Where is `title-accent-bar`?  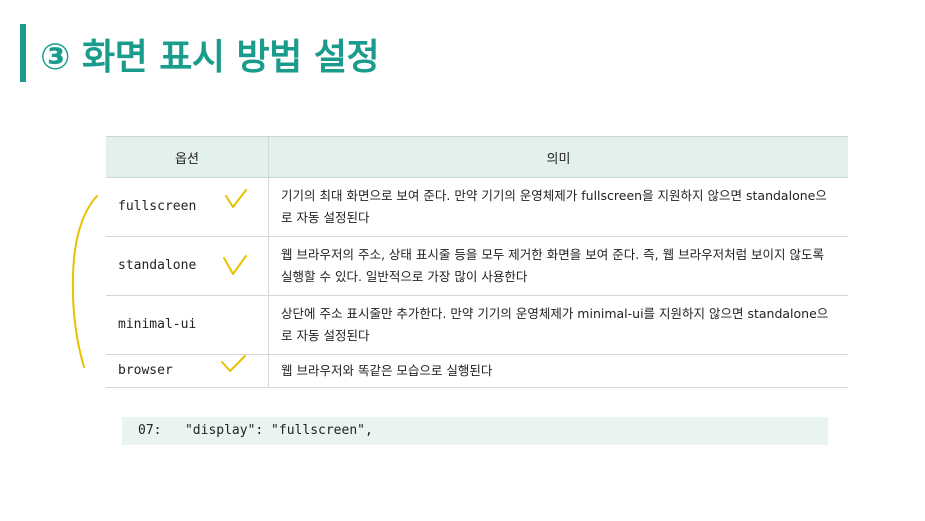 title-accent-bar is located at coordinates (23, 53).